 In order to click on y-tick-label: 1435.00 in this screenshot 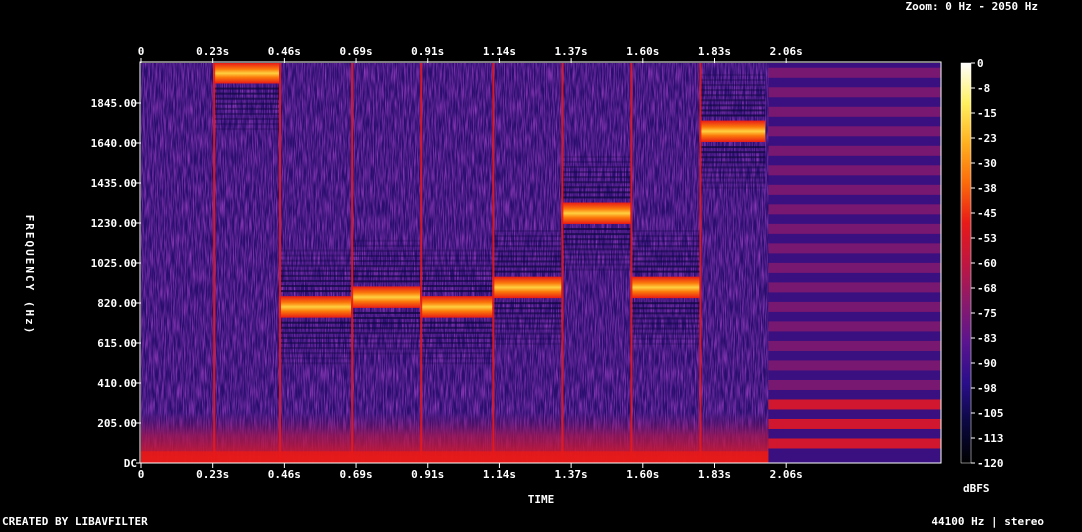, I will do `click(114, 183)`.